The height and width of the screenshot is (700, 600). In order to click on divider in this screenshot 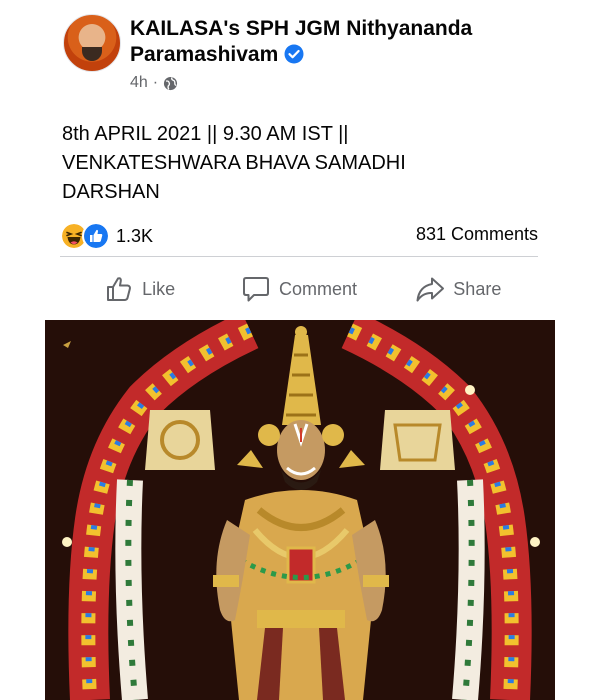, I will do `click(299, 256)`.